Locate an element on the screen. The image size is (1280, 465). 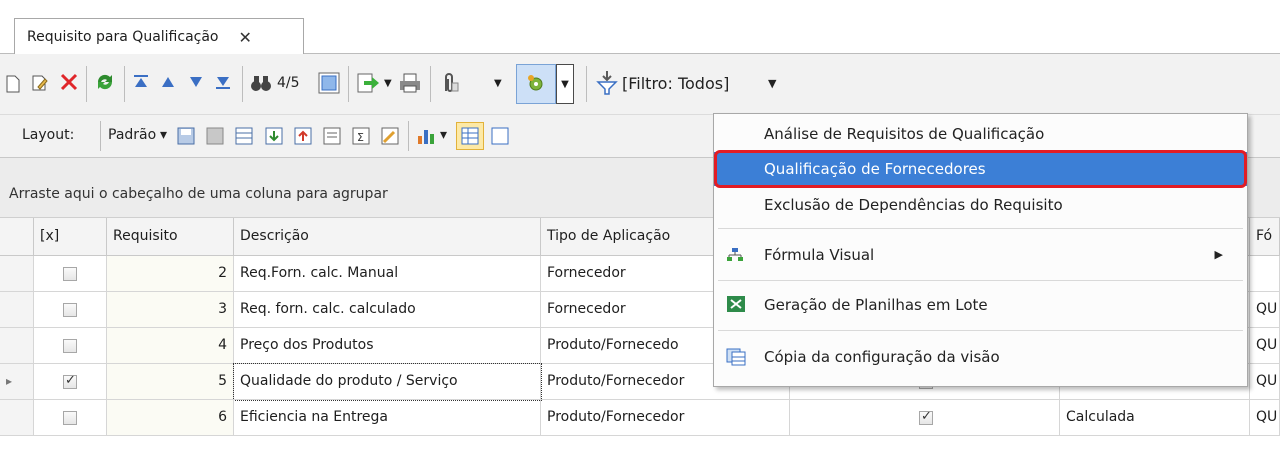
grid-icon is located at coordinates (500, 136).